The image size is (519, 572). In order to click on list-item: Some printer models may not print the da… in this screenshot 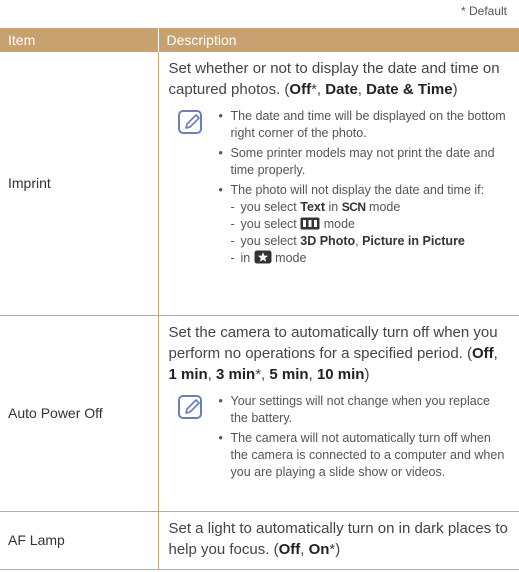, I will do `click(363, 162)`.